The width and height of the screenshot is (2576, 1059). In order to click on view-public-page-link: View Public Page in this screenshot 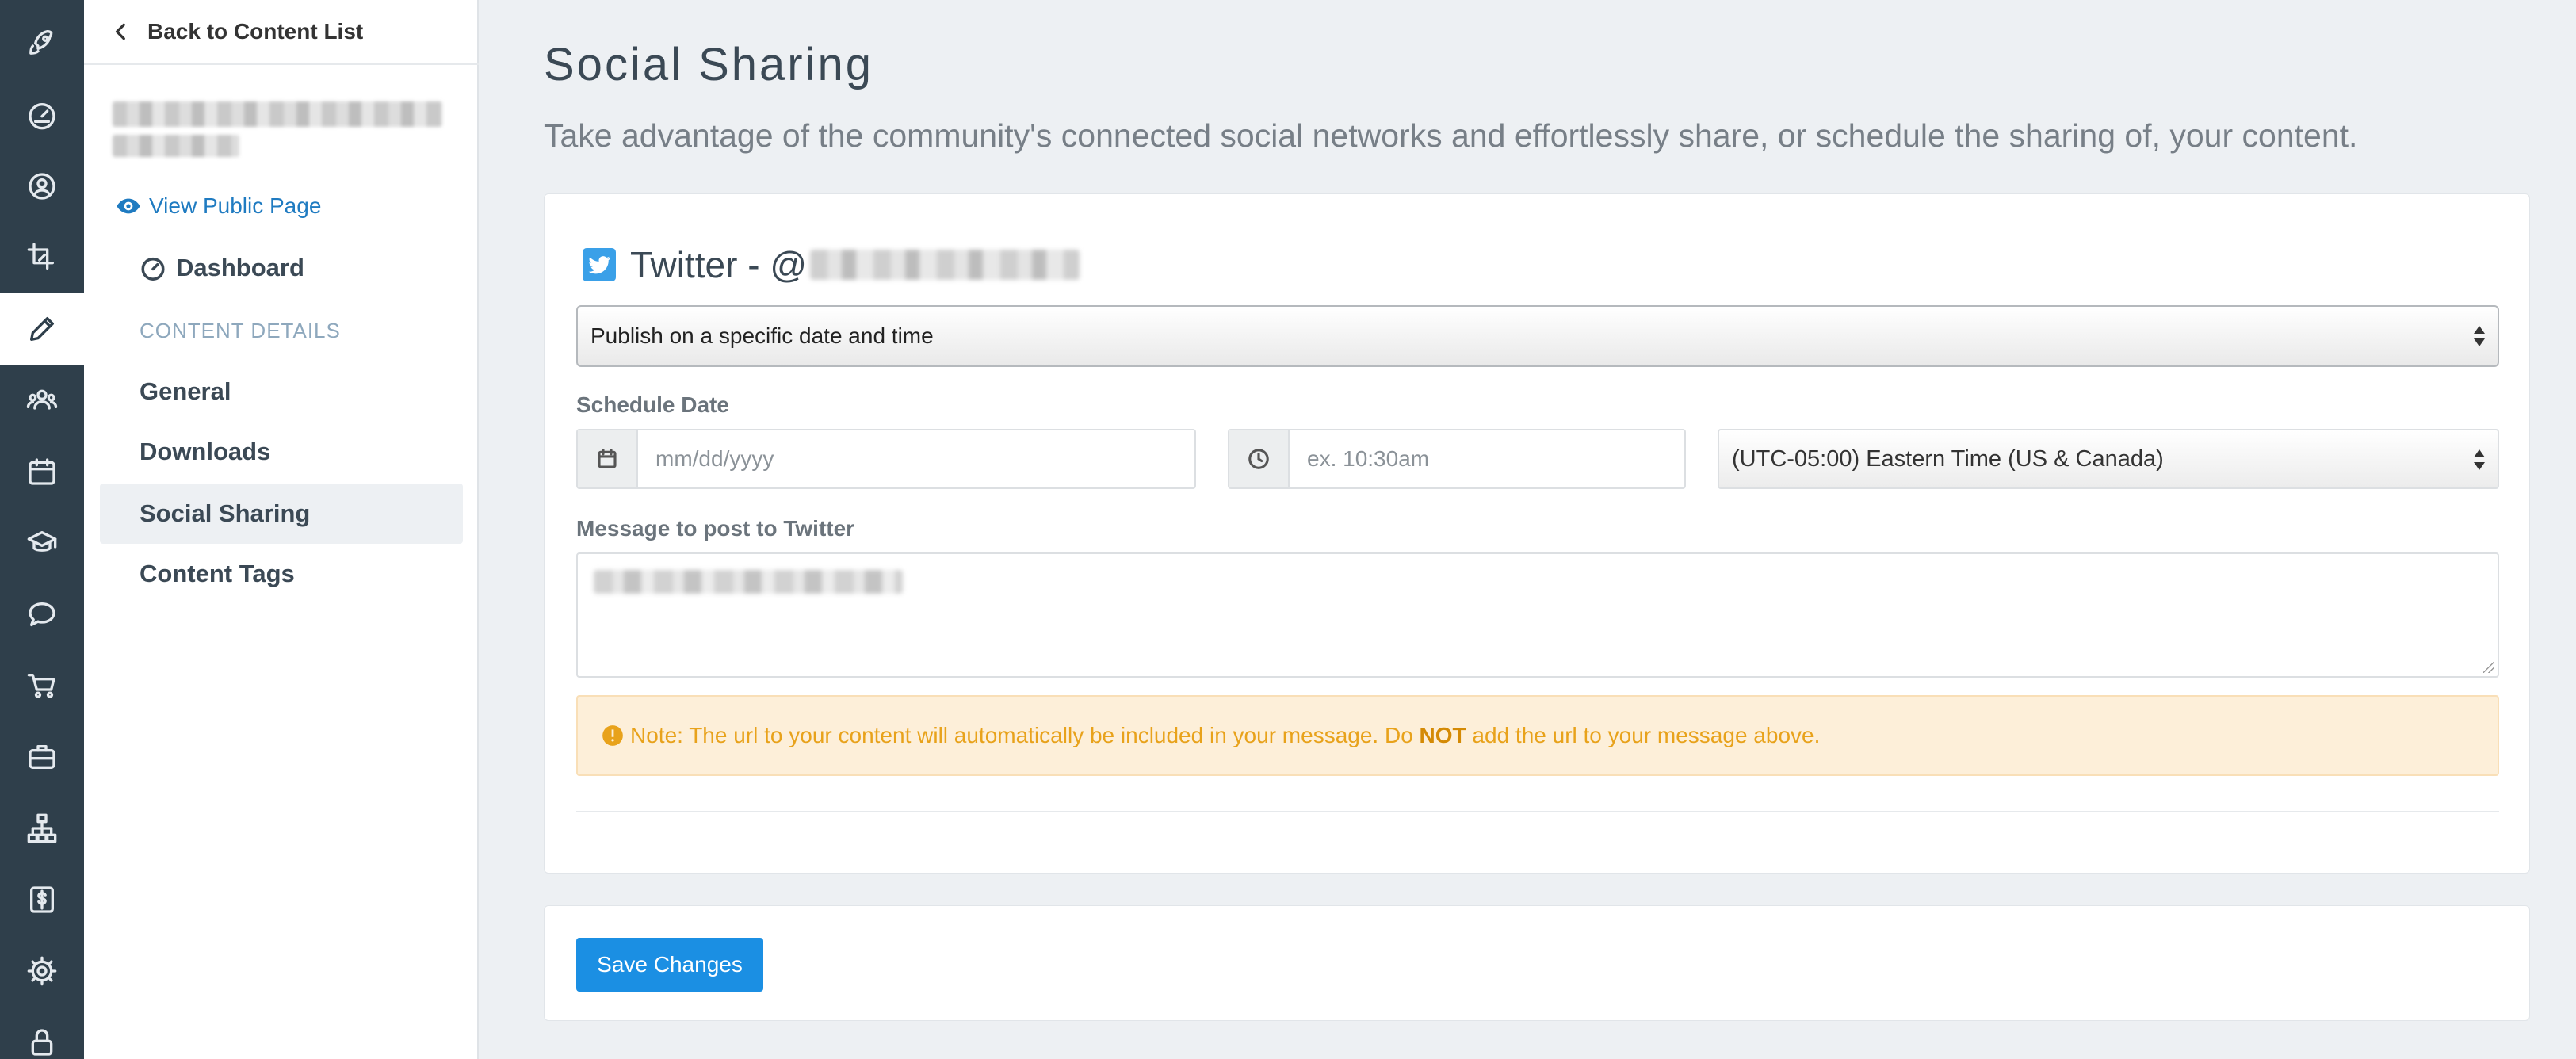, I will do `click(219, 206)`.